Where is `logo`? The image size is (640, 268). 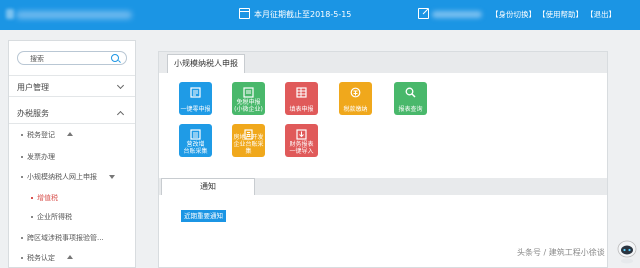 logo is located at coordinates (10, 14).